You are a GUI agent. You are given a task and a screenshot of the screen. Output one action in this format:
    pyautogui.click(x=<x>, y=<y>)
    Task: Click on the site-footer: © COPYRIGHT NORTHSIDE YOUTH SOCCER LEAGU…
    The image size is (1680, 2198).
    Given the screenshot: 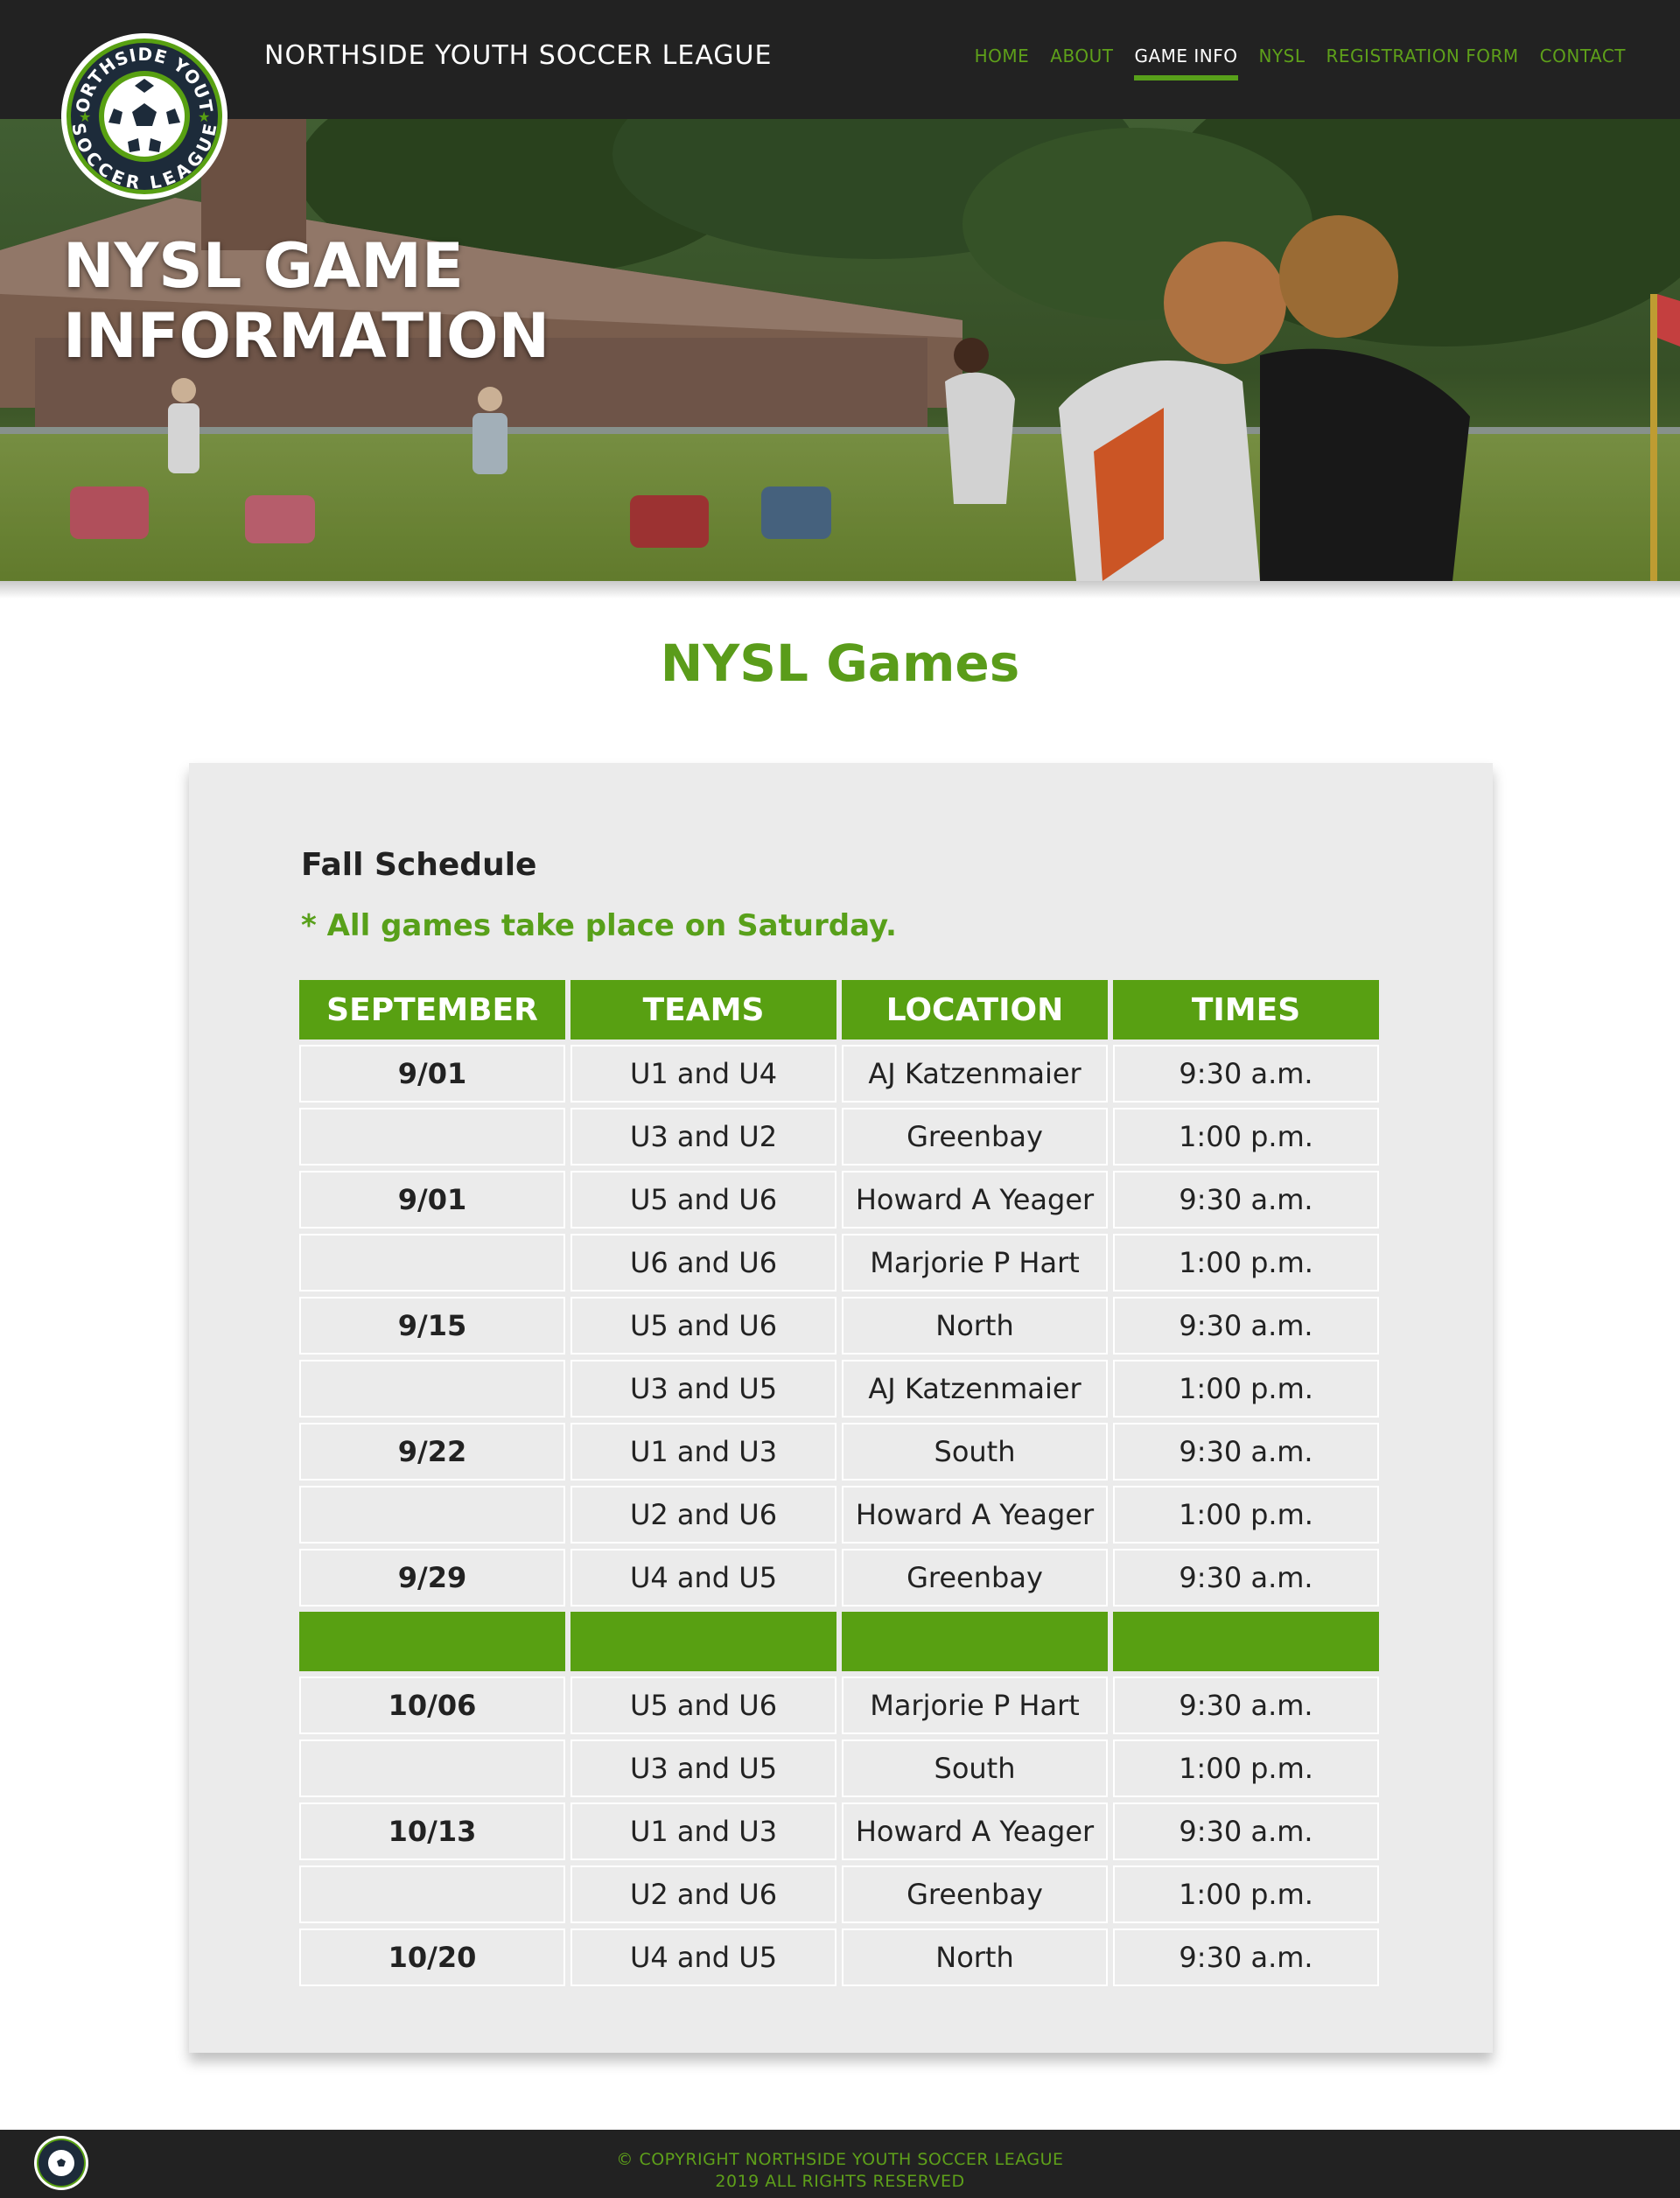 What is the action you would take?
    pyautogui.click(x=840, y=2164)
    